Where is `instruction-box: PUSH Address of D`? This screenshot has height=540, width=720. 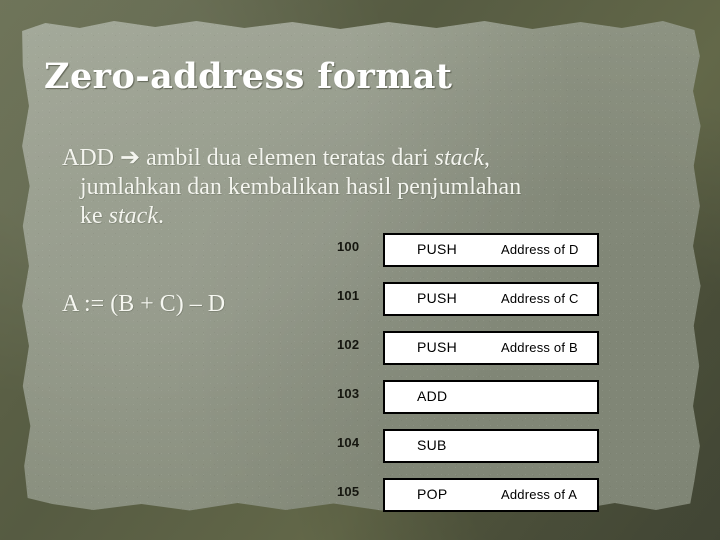
instruction-box: PUSH Address of D is located at coordinates (491, 250).